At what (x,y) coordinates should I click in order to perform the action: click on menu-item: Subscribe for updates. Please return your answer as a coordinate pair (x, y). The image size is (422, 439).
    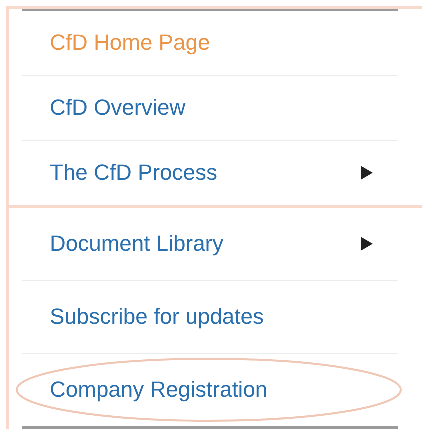
    Looking at the image, I should click on (210, 317).